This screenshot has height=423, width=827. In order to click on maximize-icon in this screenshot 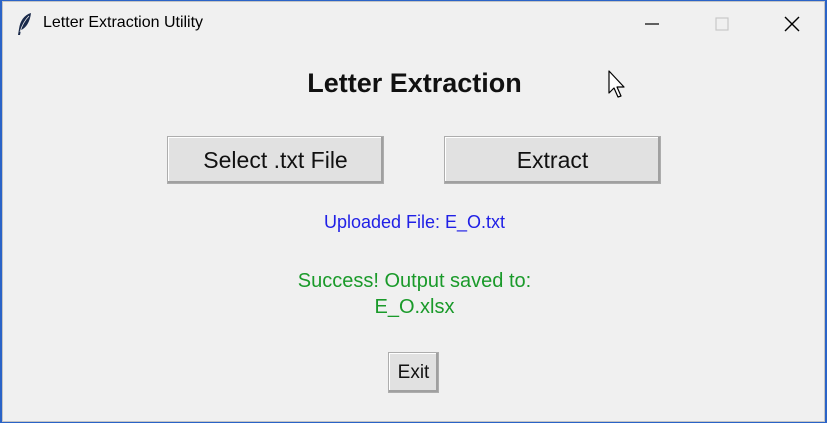, I will do `click(722, 24)`.